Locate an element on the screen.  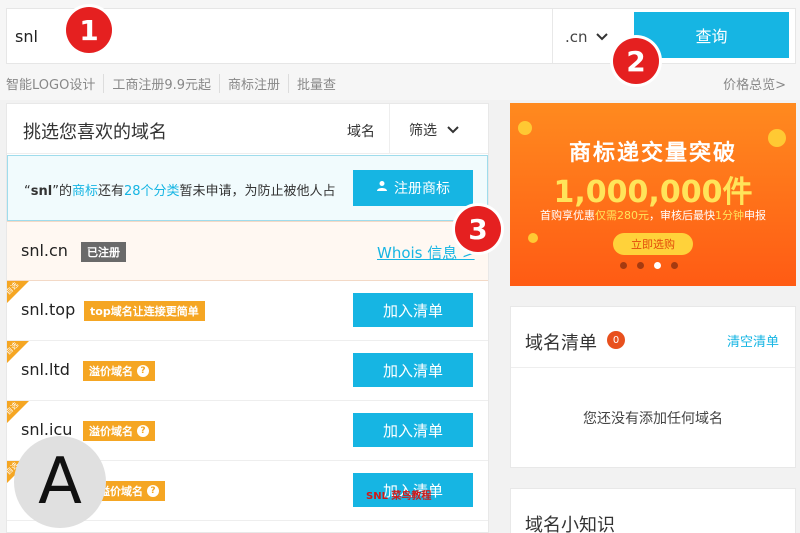
banner-sub-highlight: 仅需280元 is located at coordinates (622, 215).